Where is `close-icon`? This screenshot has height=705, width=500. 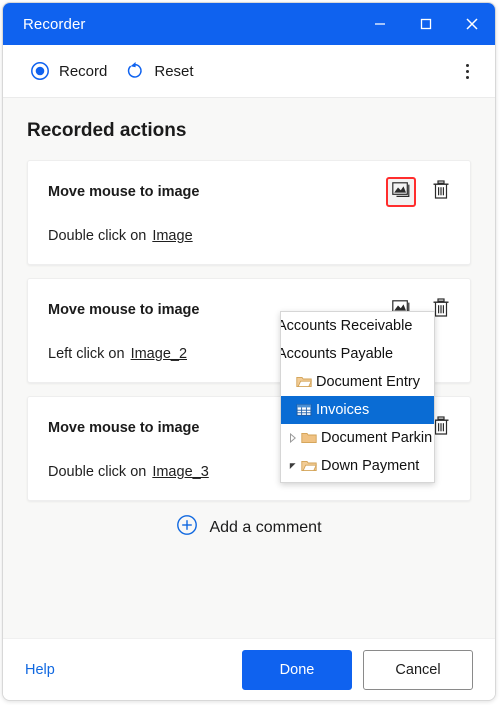 close-icon is located at coordinates (472, 24).